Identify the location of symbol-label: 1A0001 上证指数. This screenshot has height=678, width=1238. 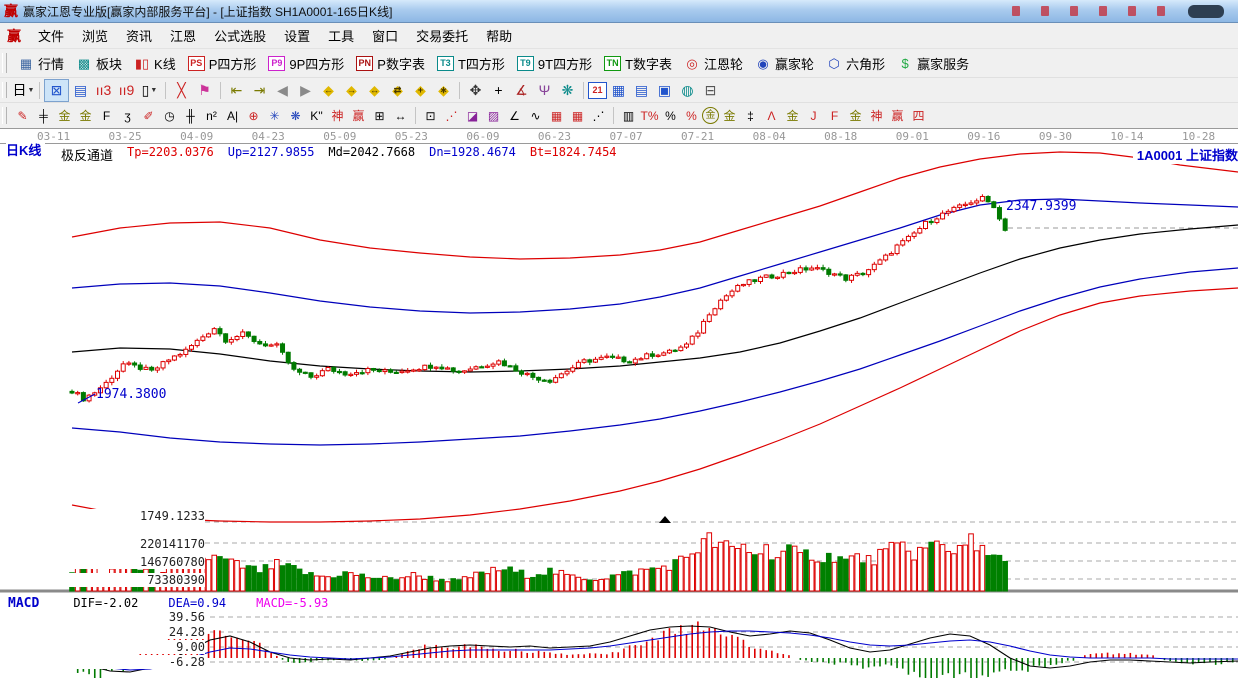
(1185, 154).